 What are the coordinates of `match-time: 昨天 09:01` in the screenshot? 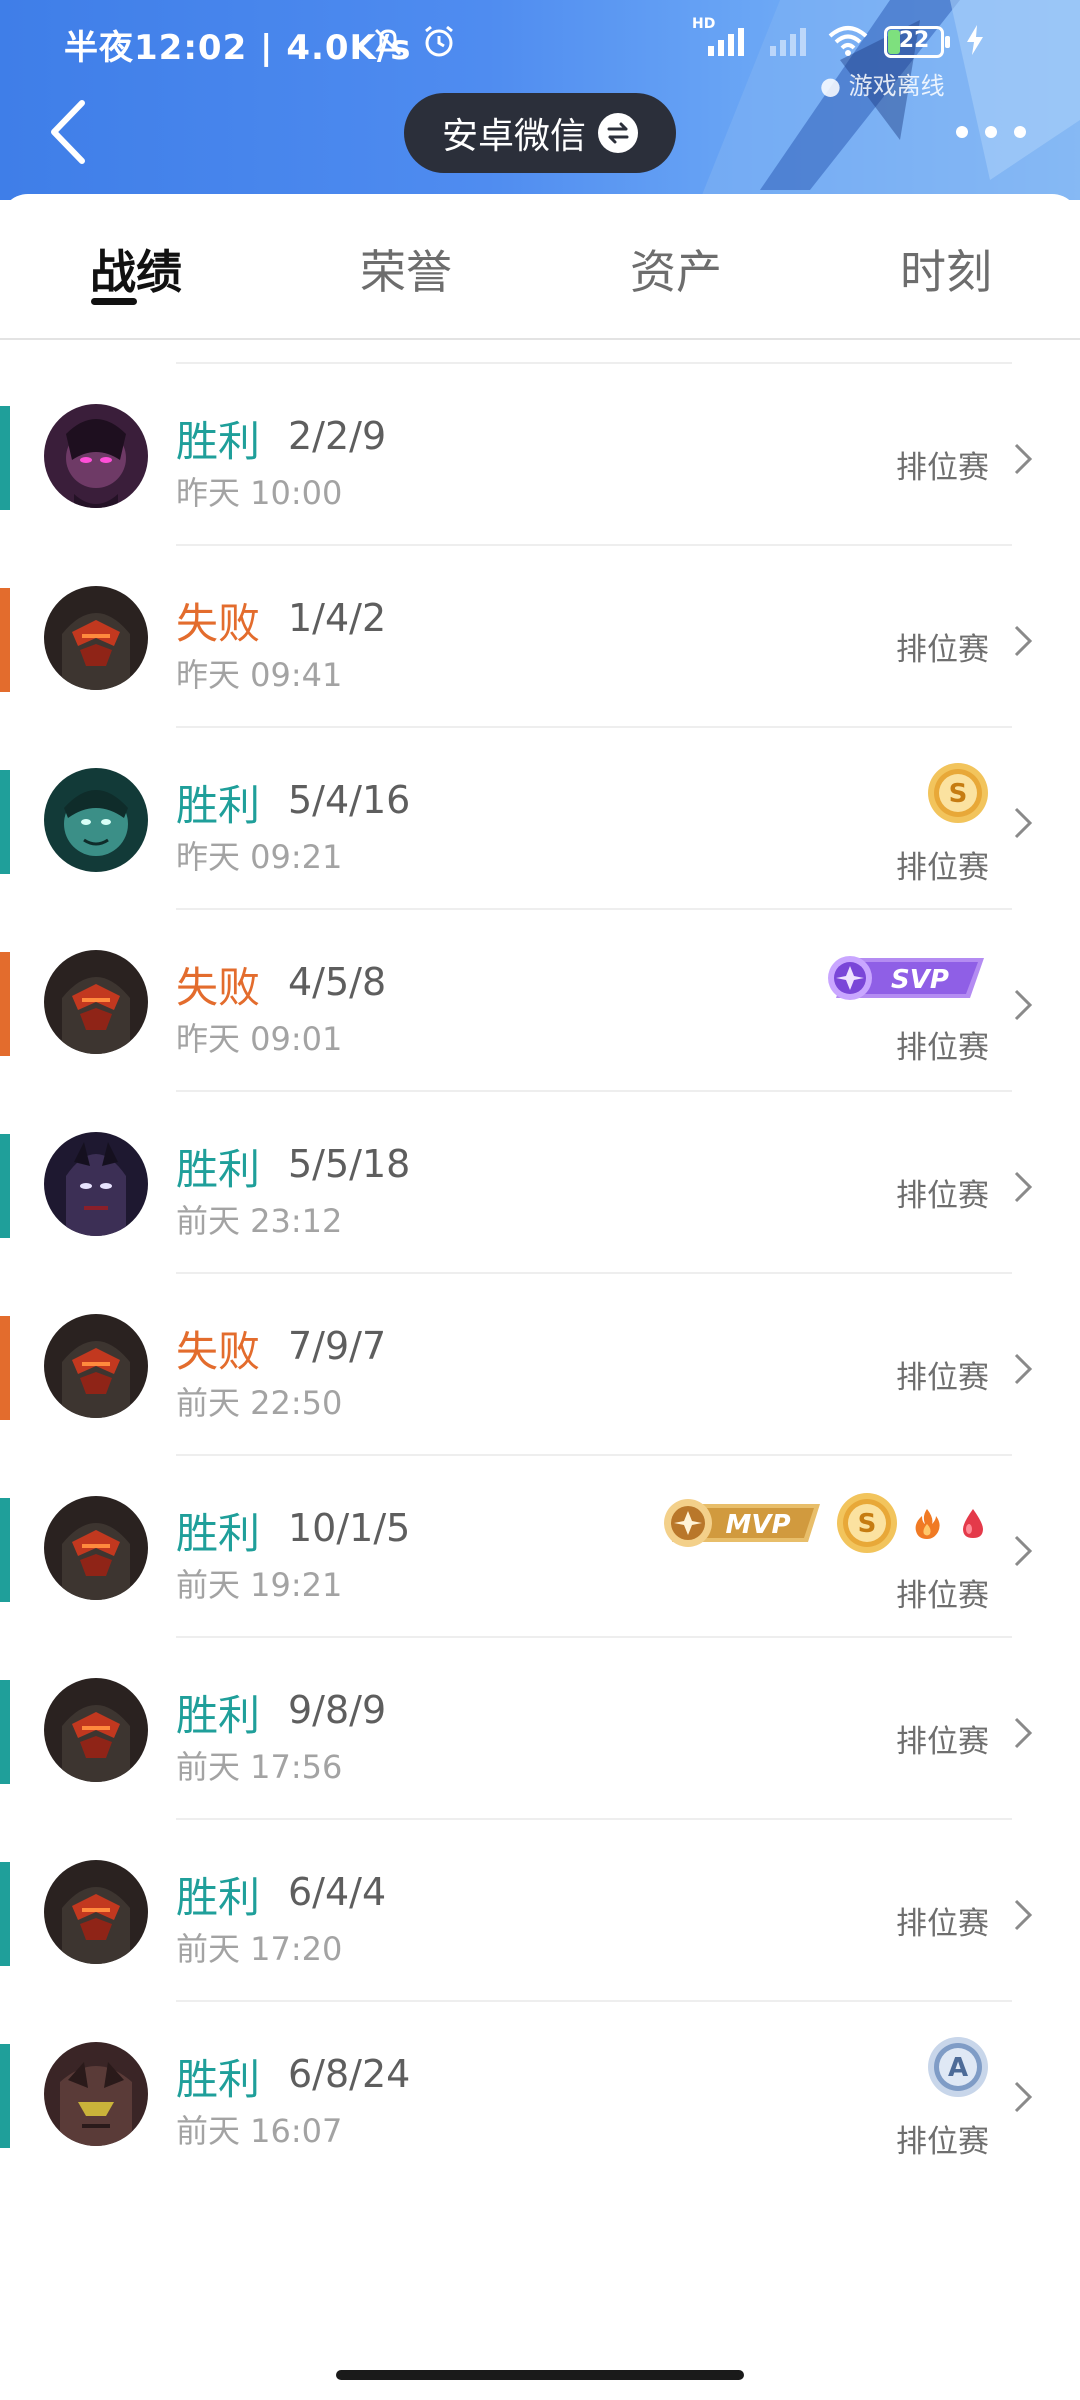 It's located at (259, 1039).